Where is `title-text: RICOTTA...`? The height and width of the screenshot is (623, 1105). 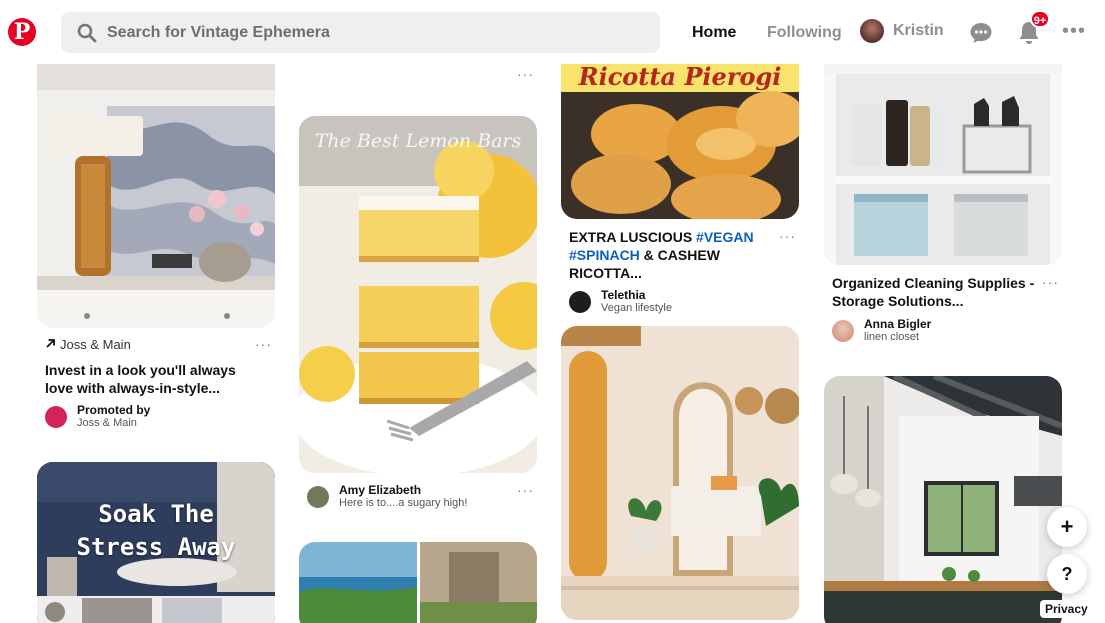
title-text: RICOTTA... is located at coordinates (605, 273).